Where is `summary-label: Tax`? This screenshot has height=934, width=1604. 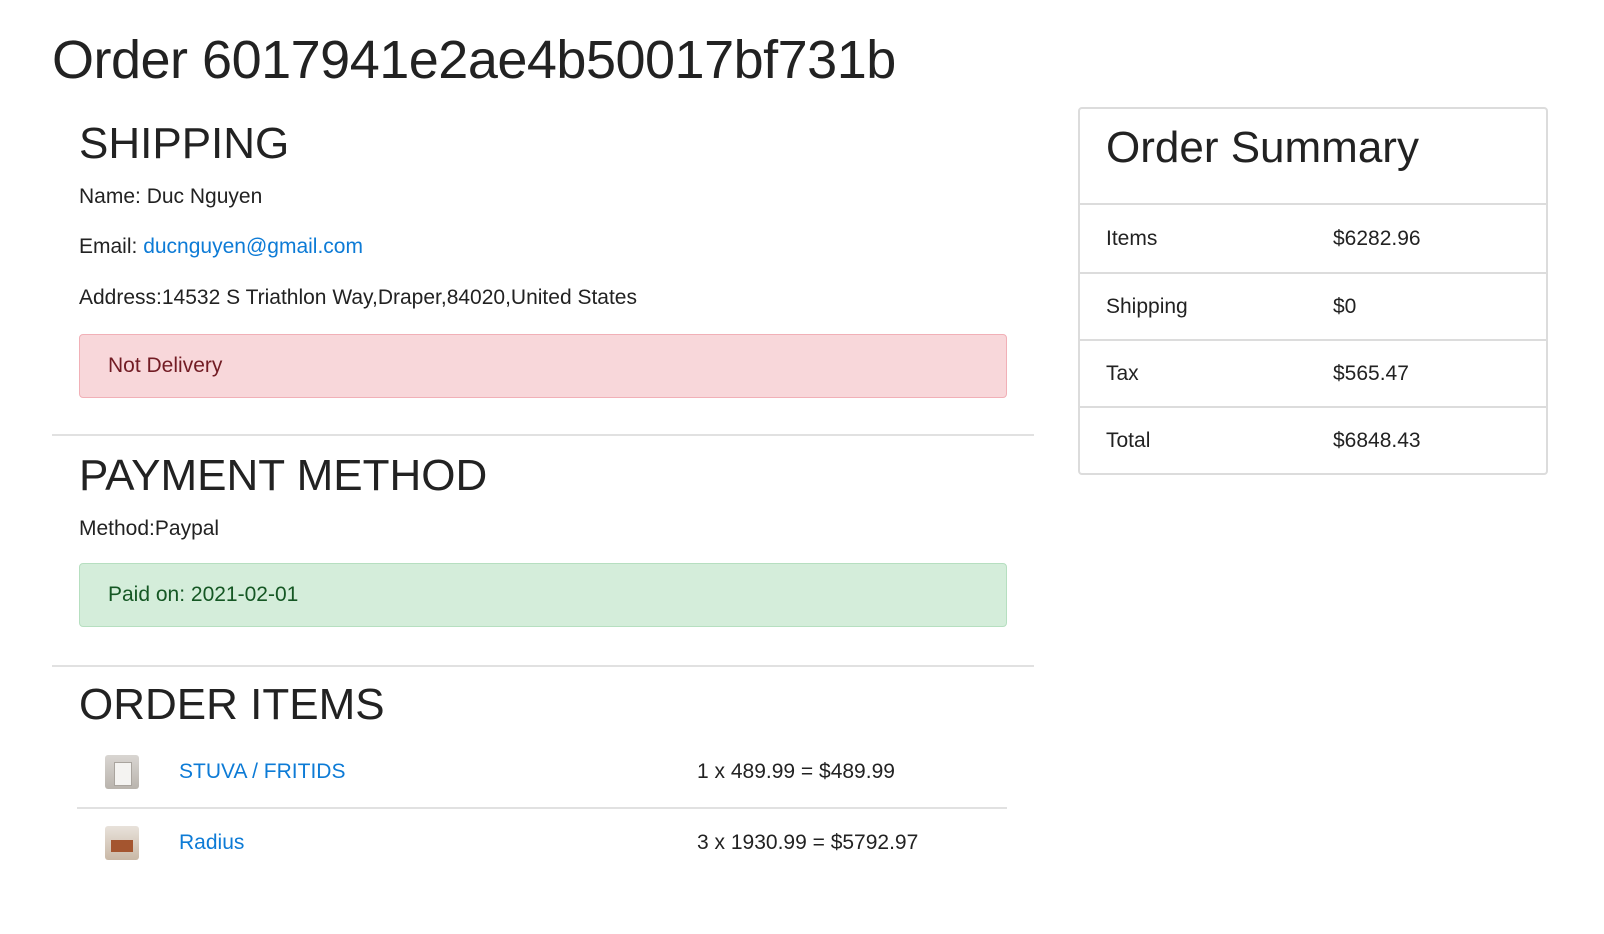 summary-label: Tax is located at coordinates (1122, 373).